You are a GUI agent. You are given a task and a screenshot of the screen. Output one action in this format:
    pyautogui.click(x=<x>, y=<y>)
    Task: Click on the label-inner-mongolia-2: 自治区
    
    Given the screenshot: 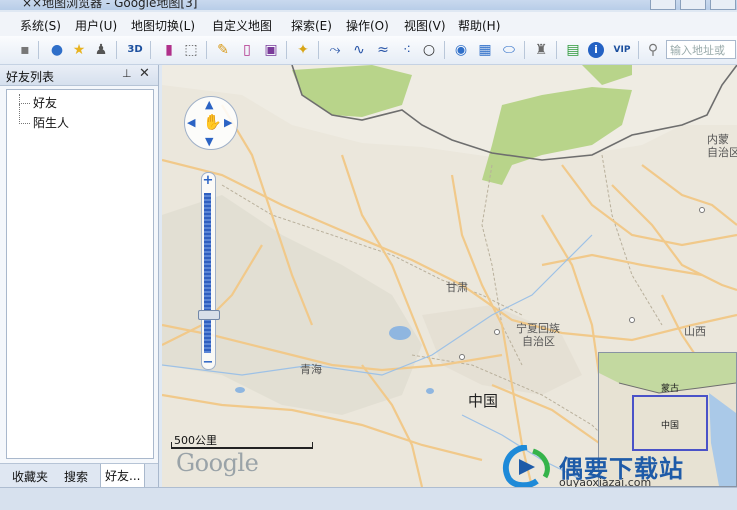 What is the action you would take?
    pyautogui.click(x=722, y=152)
    